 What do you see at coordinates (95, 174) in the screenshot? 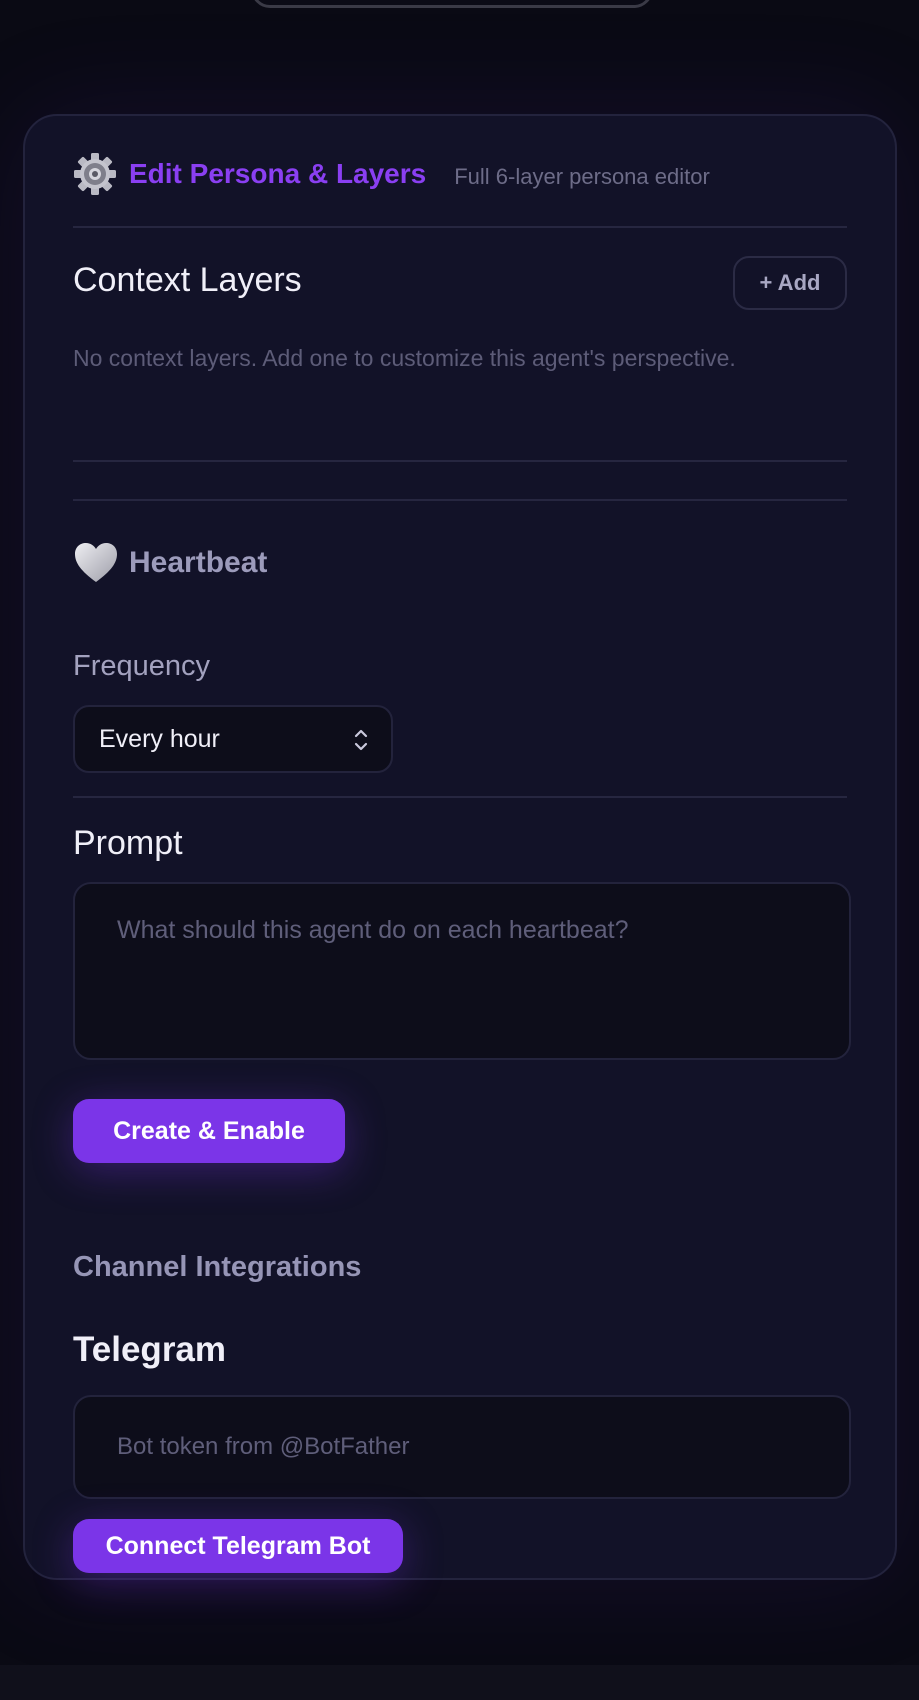
I see `gear-icon` at bounding box center [95, 174].